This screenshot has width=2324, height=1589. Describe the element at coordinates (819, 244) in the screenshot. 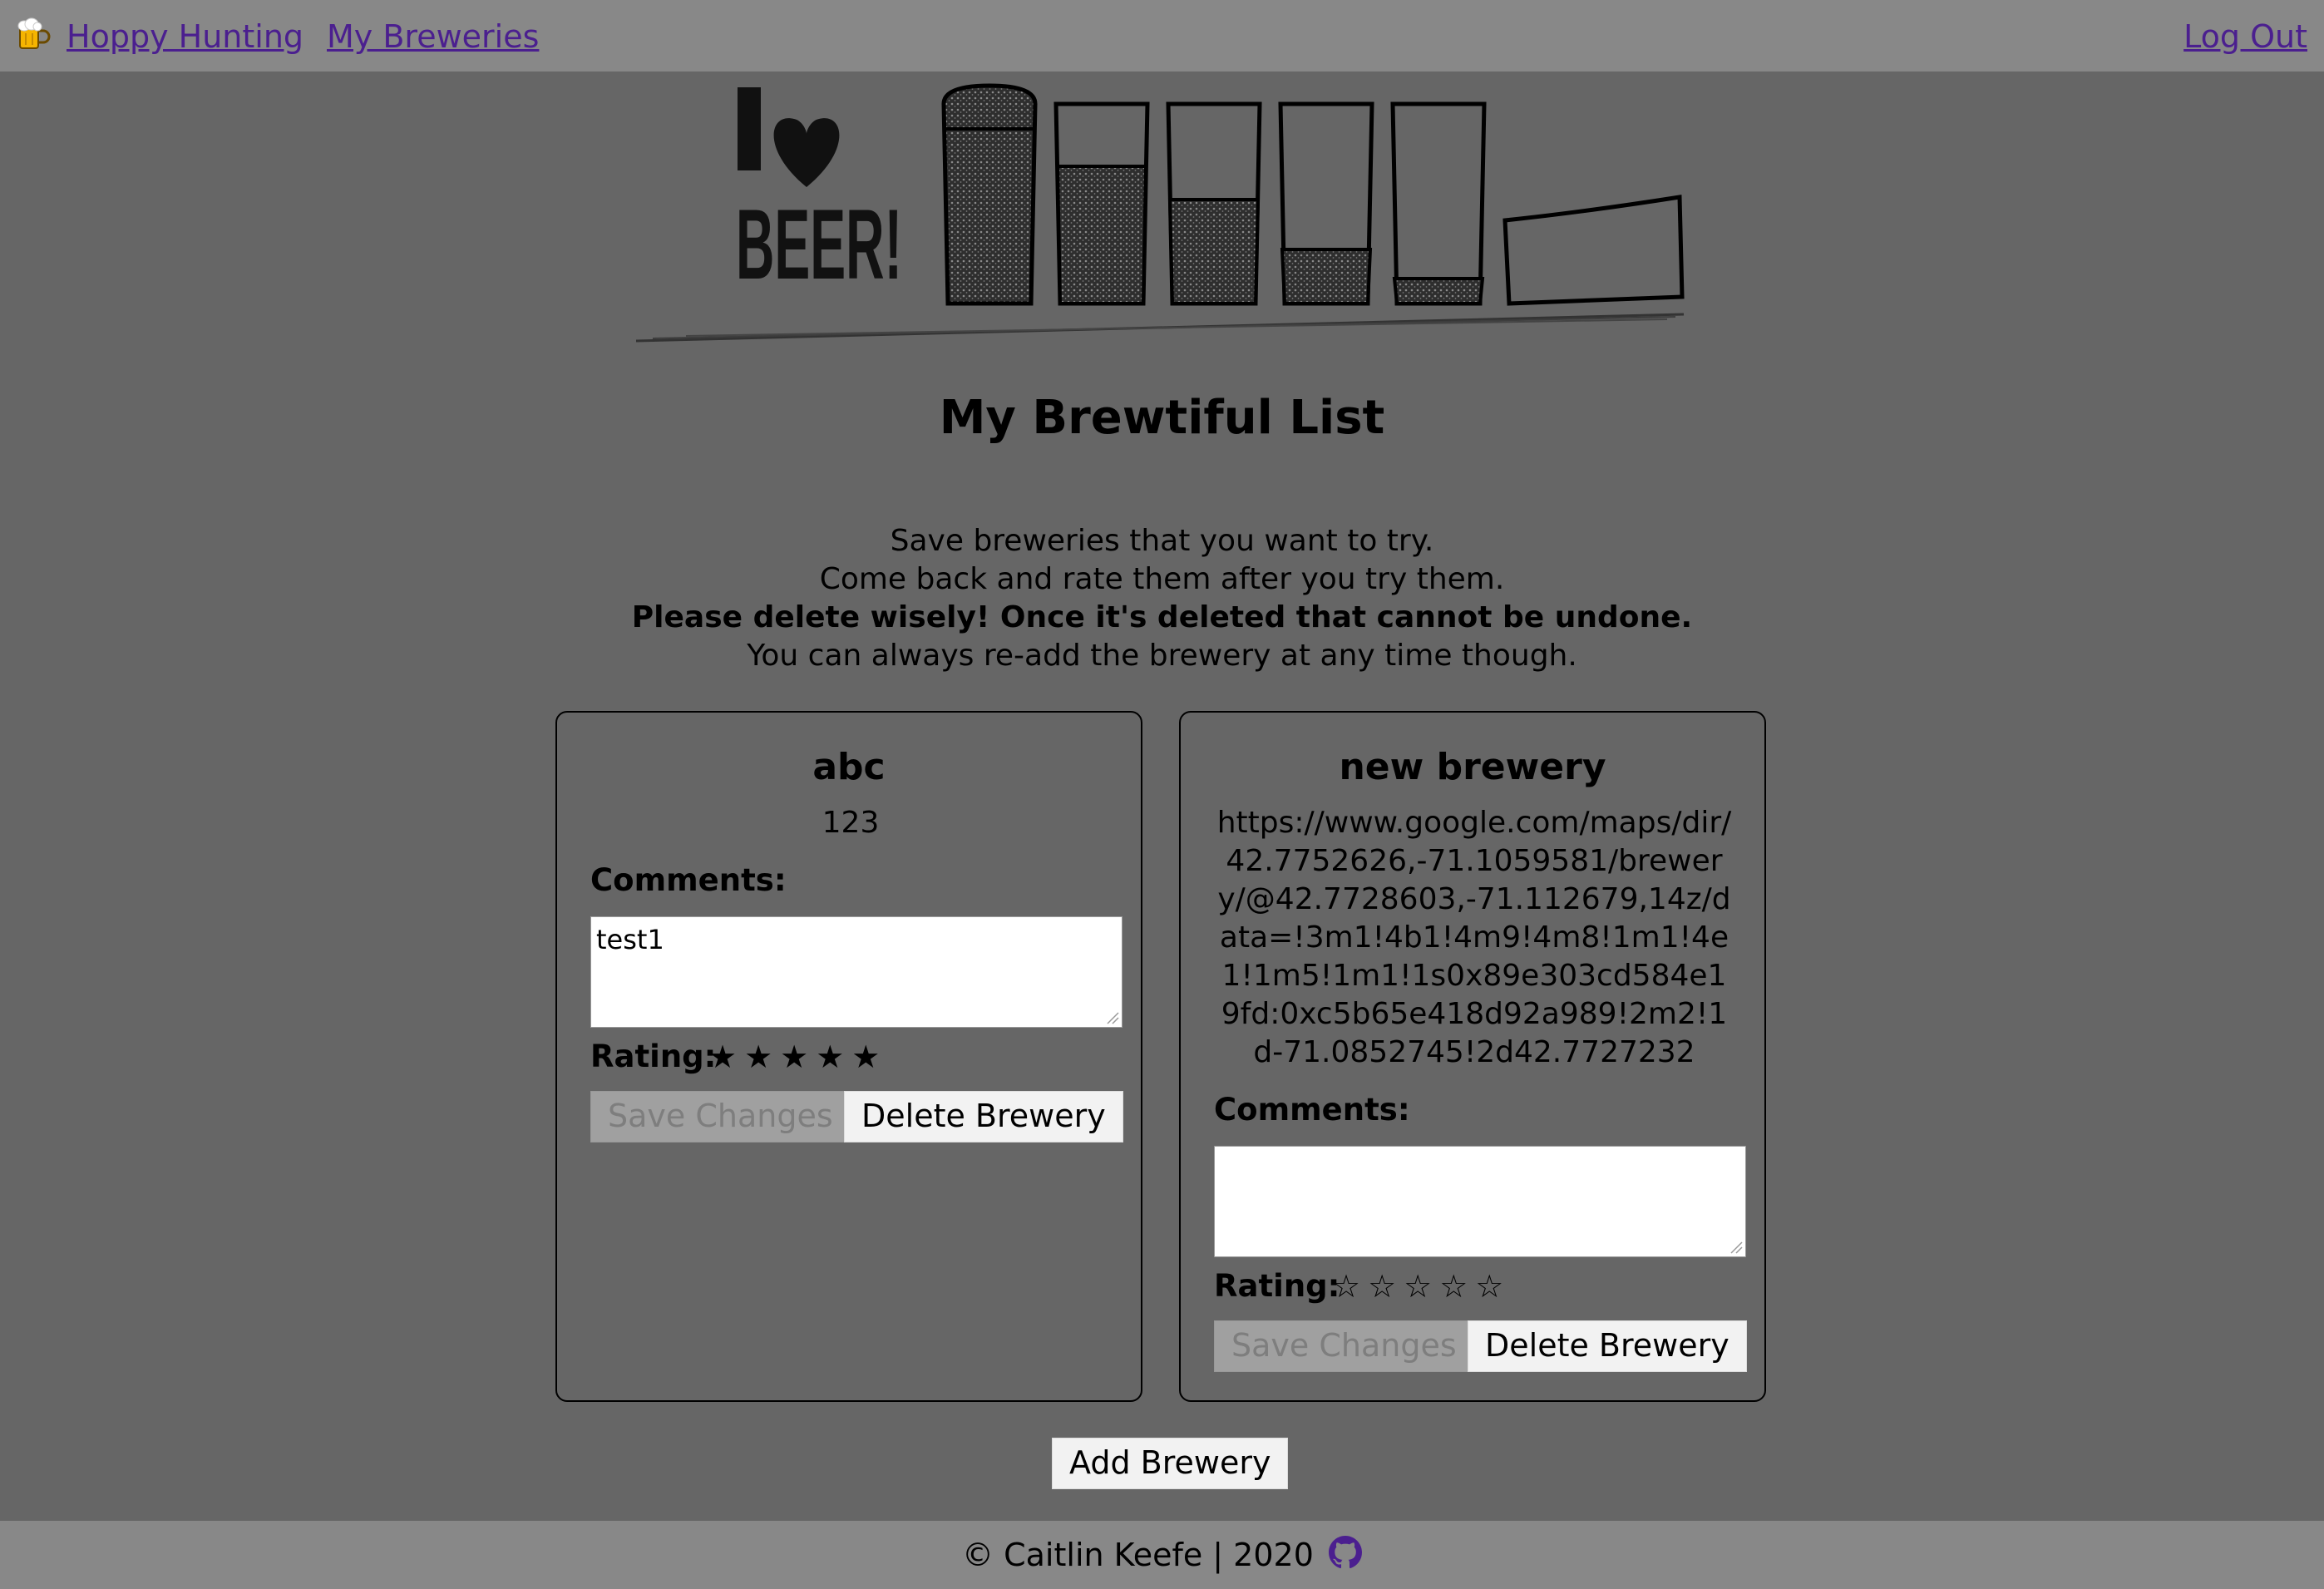

I see `svg-text: BEER!` at that location.